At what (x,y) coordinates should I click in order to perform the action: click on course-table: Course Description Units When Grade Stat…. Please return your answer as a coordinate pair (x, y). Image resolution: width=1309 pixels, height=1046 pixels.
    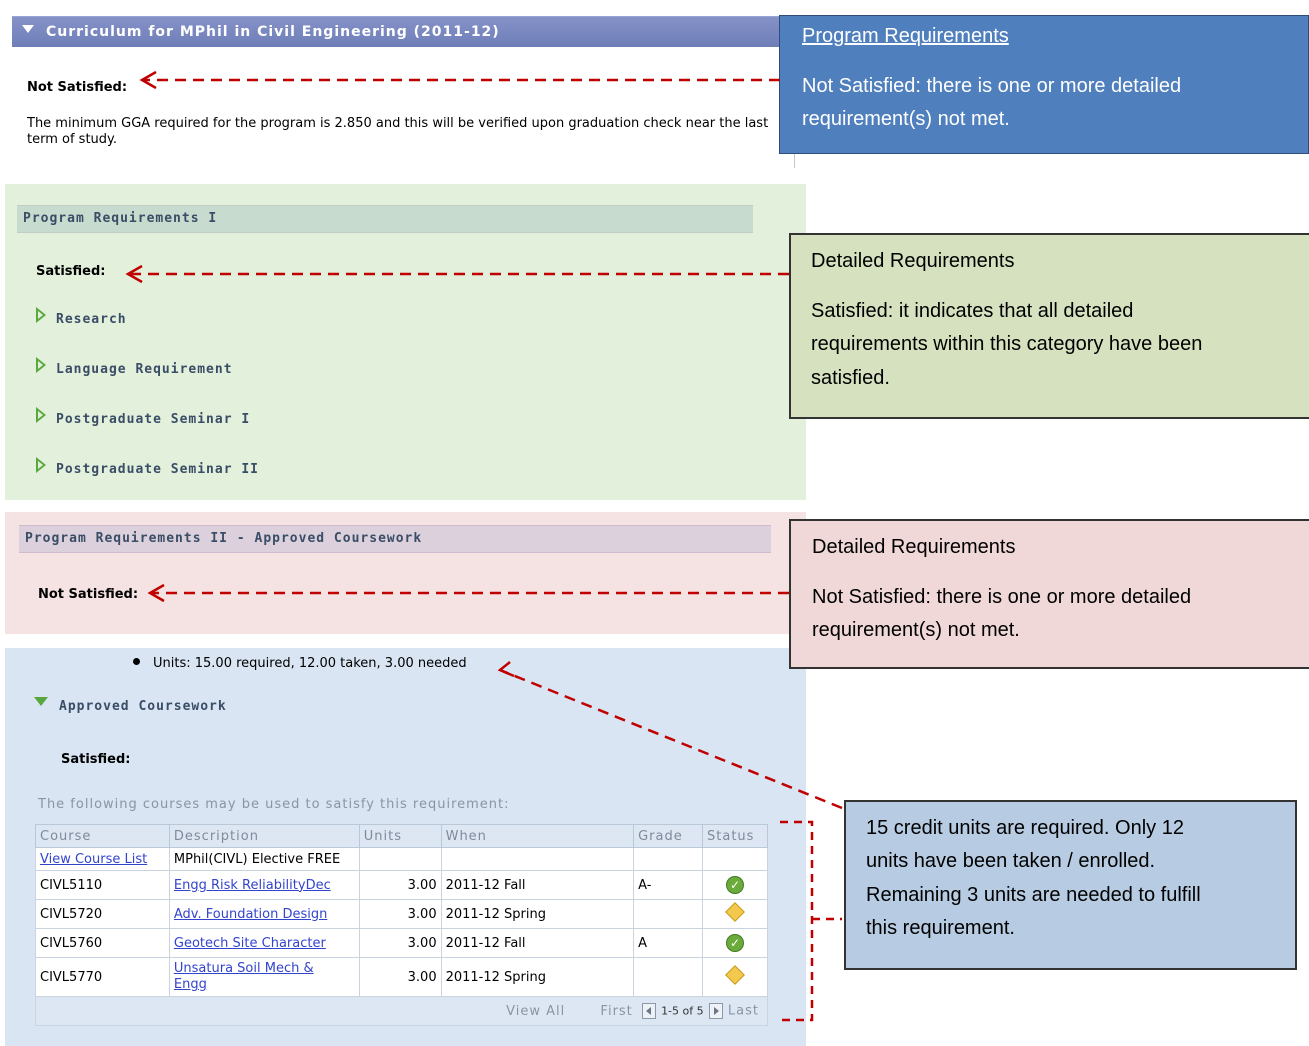
    Looking at the image, I should click on (401, 925).